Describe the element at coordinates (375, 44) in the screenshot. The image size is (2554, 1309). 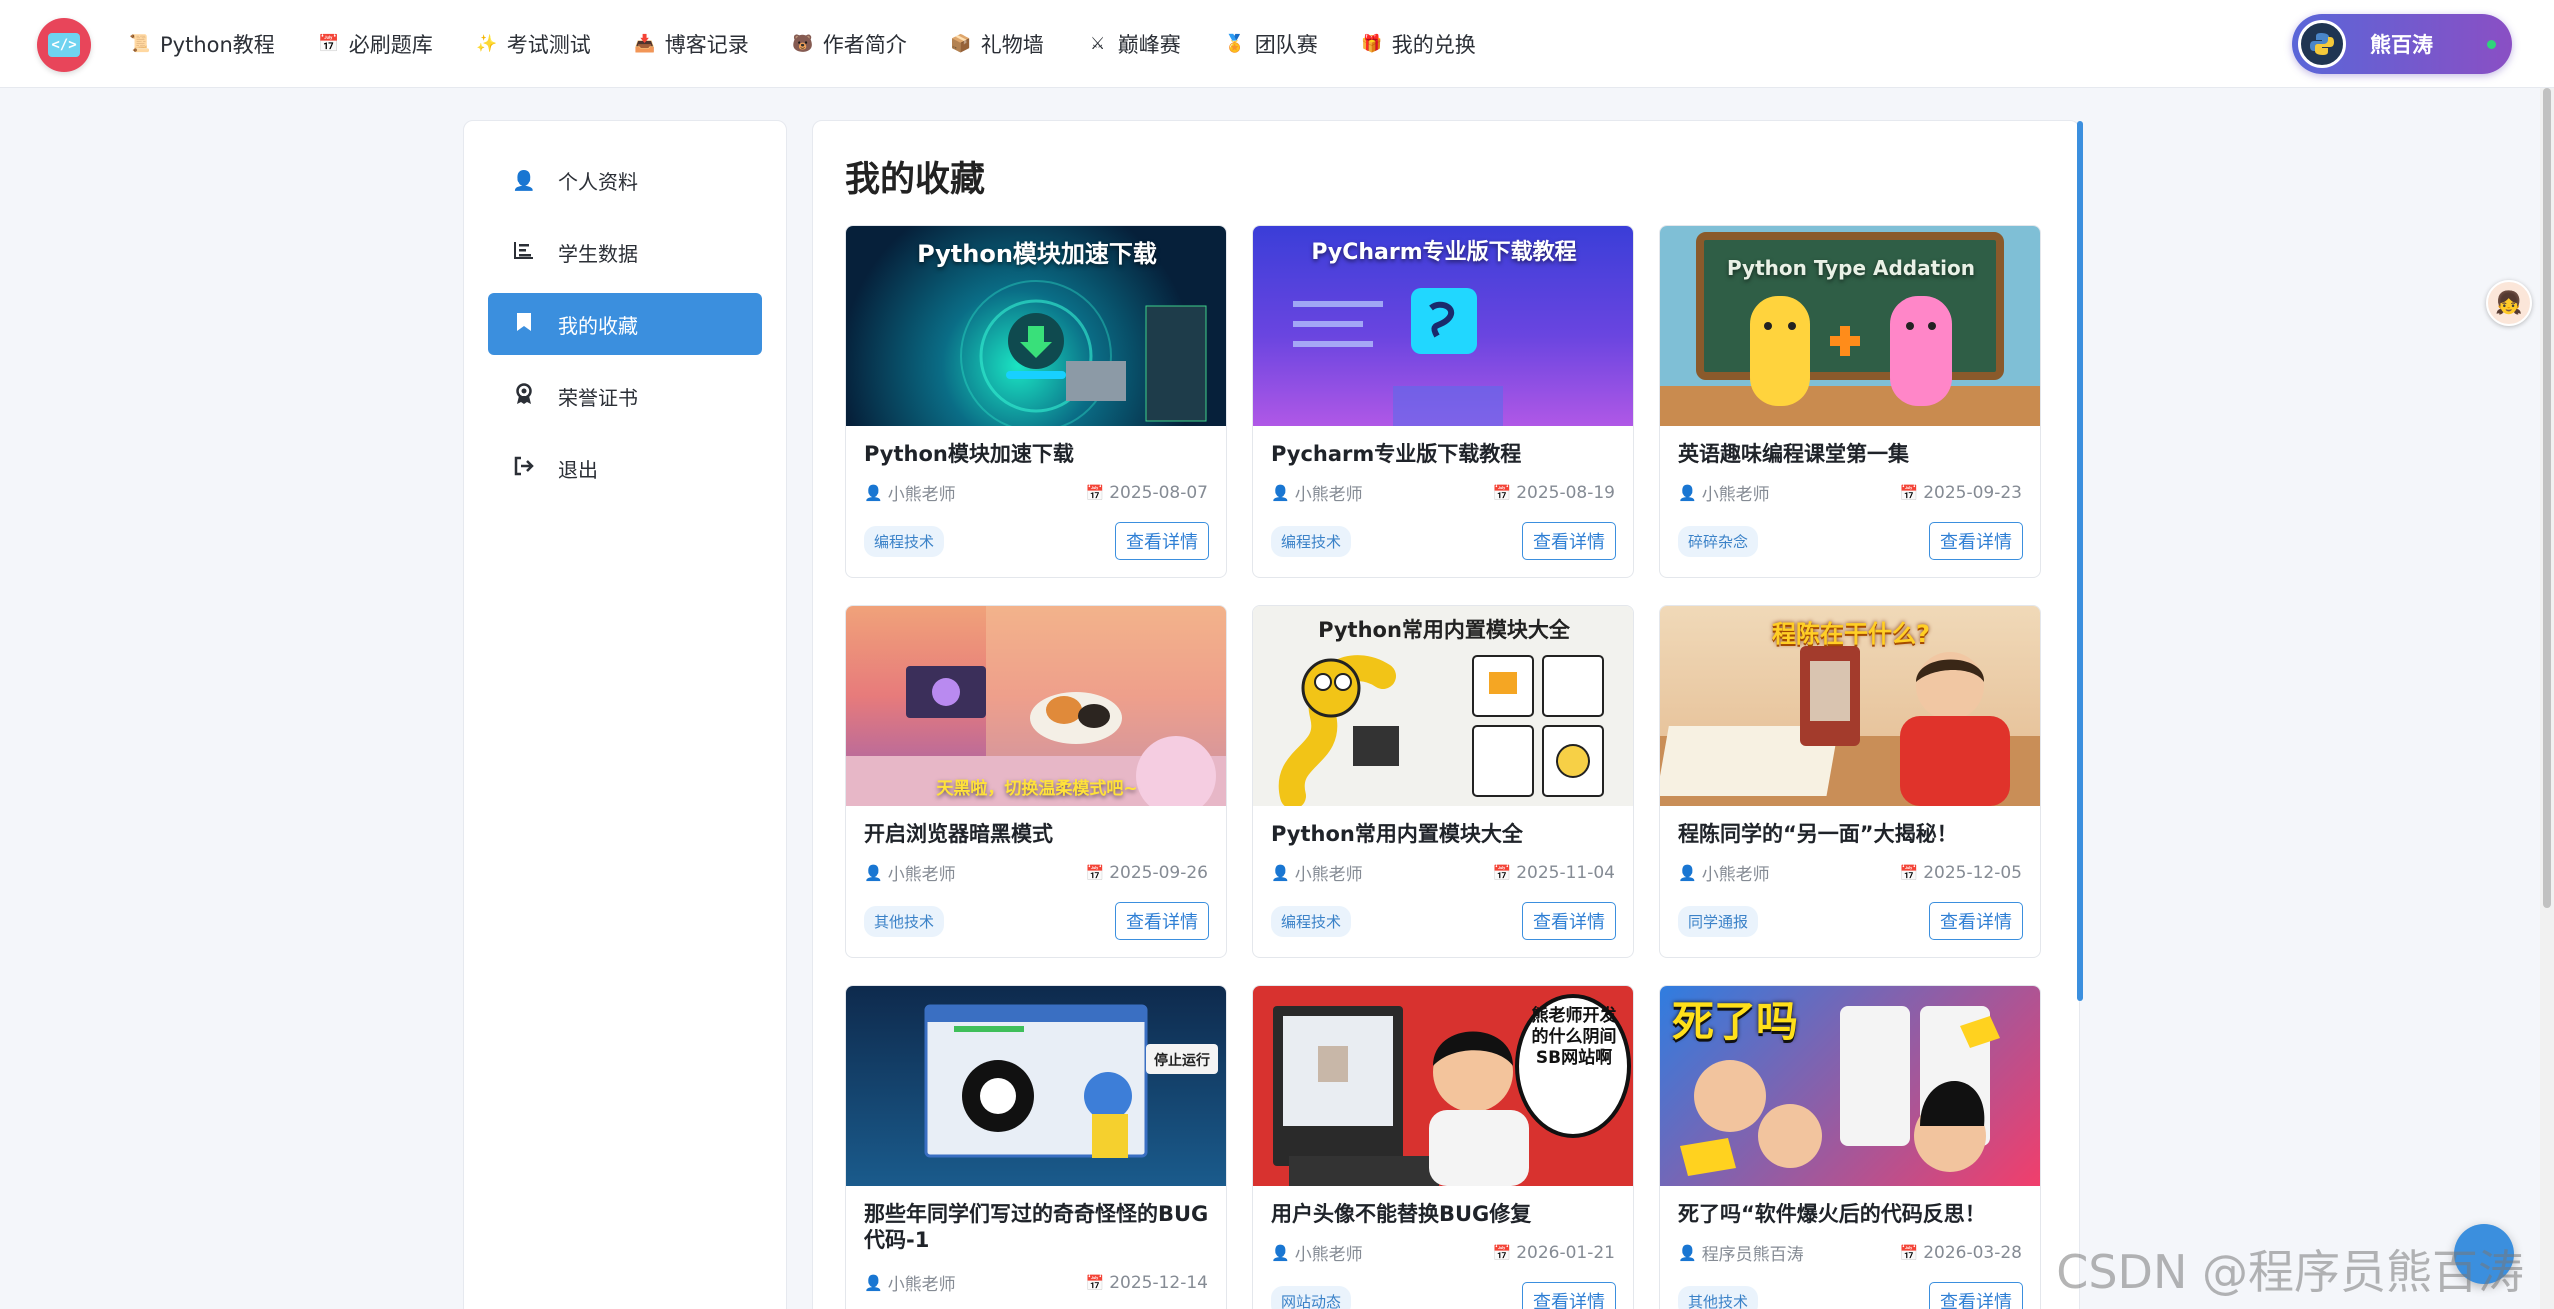
I see `nav-item-question-bank: 📅 必刷题库` at that location.